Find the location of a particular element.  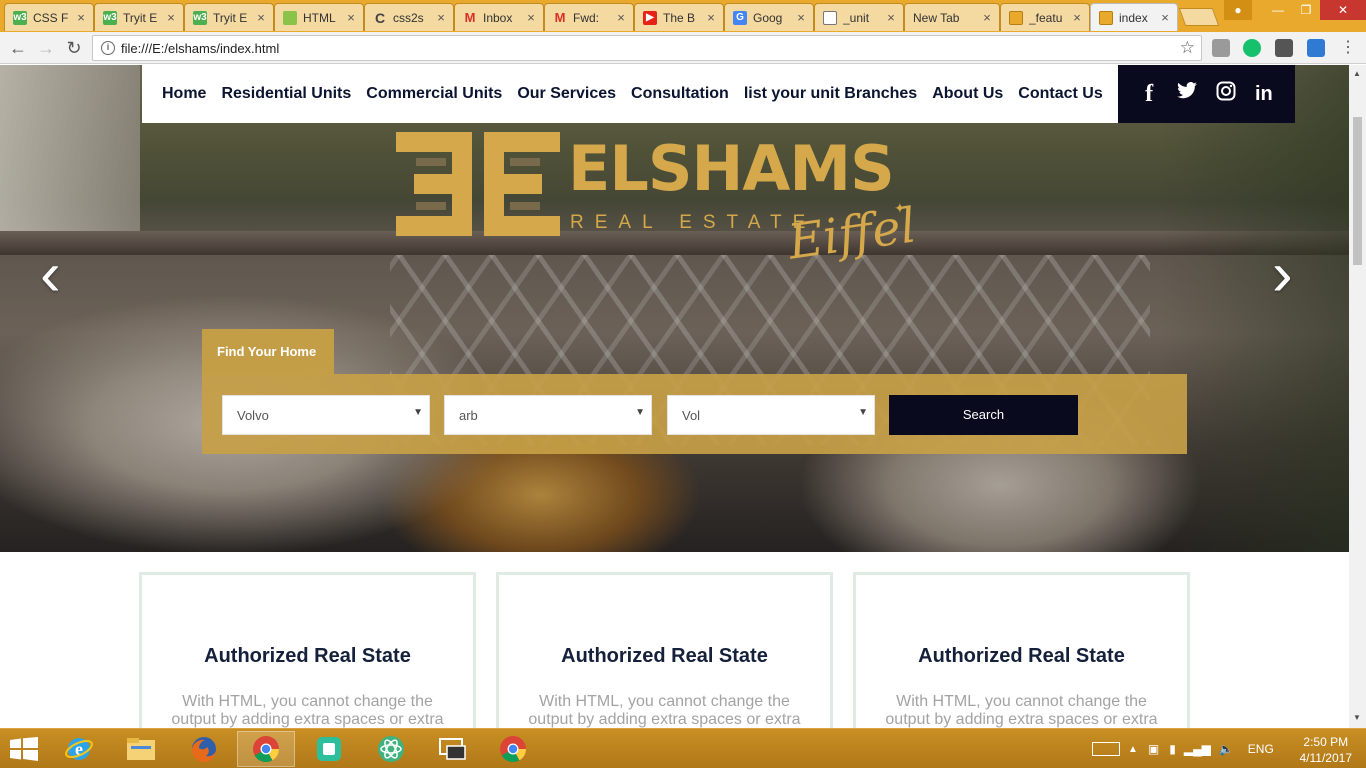

browser-tab: M Fwd: × is located at coordinates (589, 17).